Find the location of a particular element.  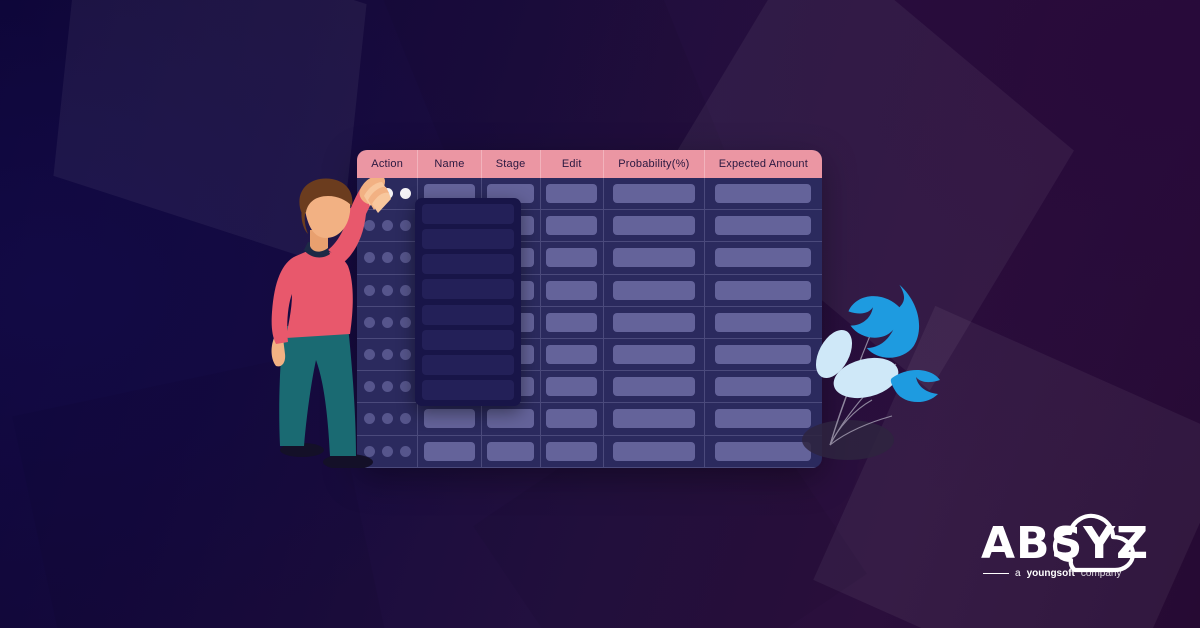

logo-wordmark: ABSYZ is located at coordinates (1065, 543).